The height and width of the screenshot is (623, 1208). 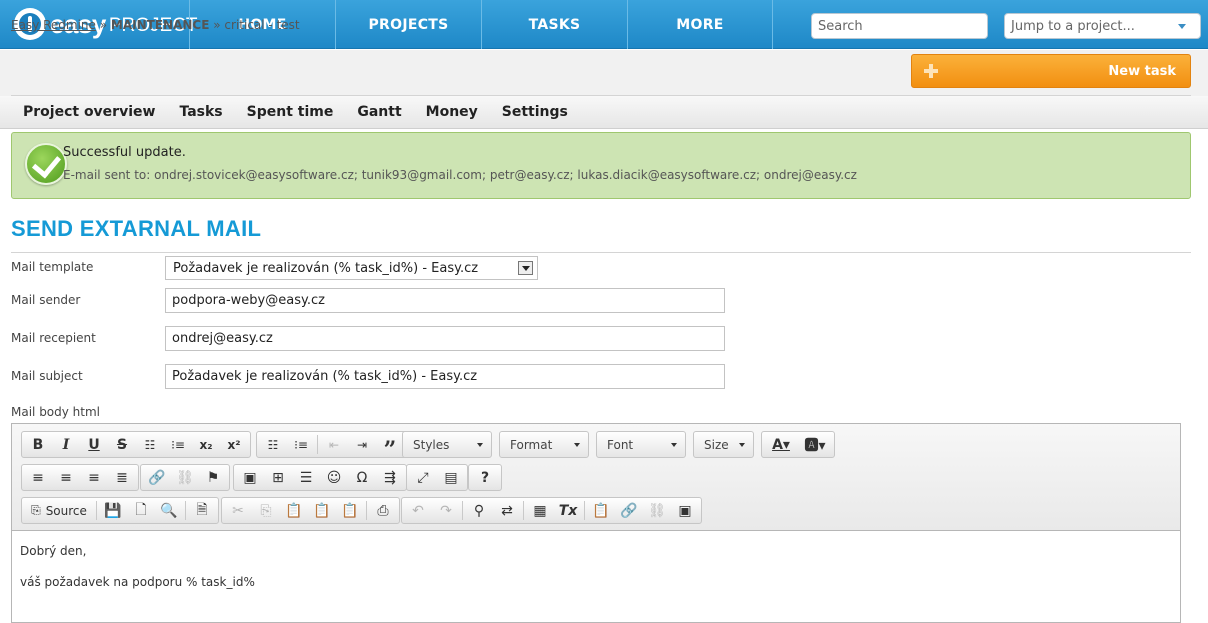 What do you see at coordinates (206, 444) in the screenshot?
I see `subscript-icon: x₂` at bounding box center [206, 444].